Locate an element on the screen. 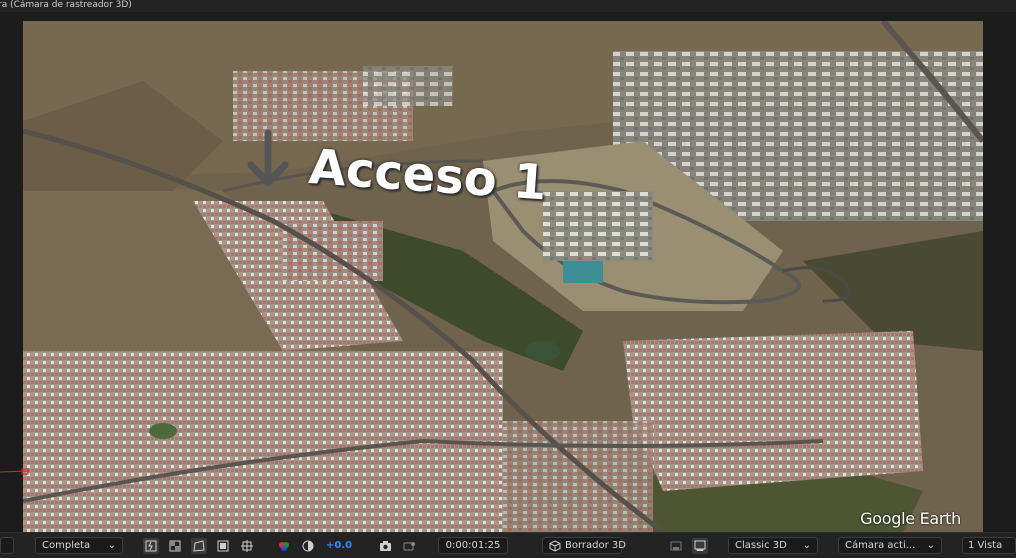 The width and height of the screenshot is (1016, 558). renderer-draft-label: Borrador 3D is located at coordinates (595, 545).